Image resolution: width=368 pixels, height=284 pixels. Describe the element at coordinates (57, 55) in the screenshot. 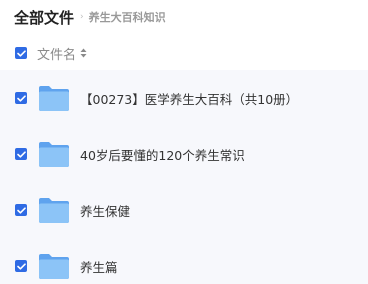

I see `column-header-name: 文件名` at that location.